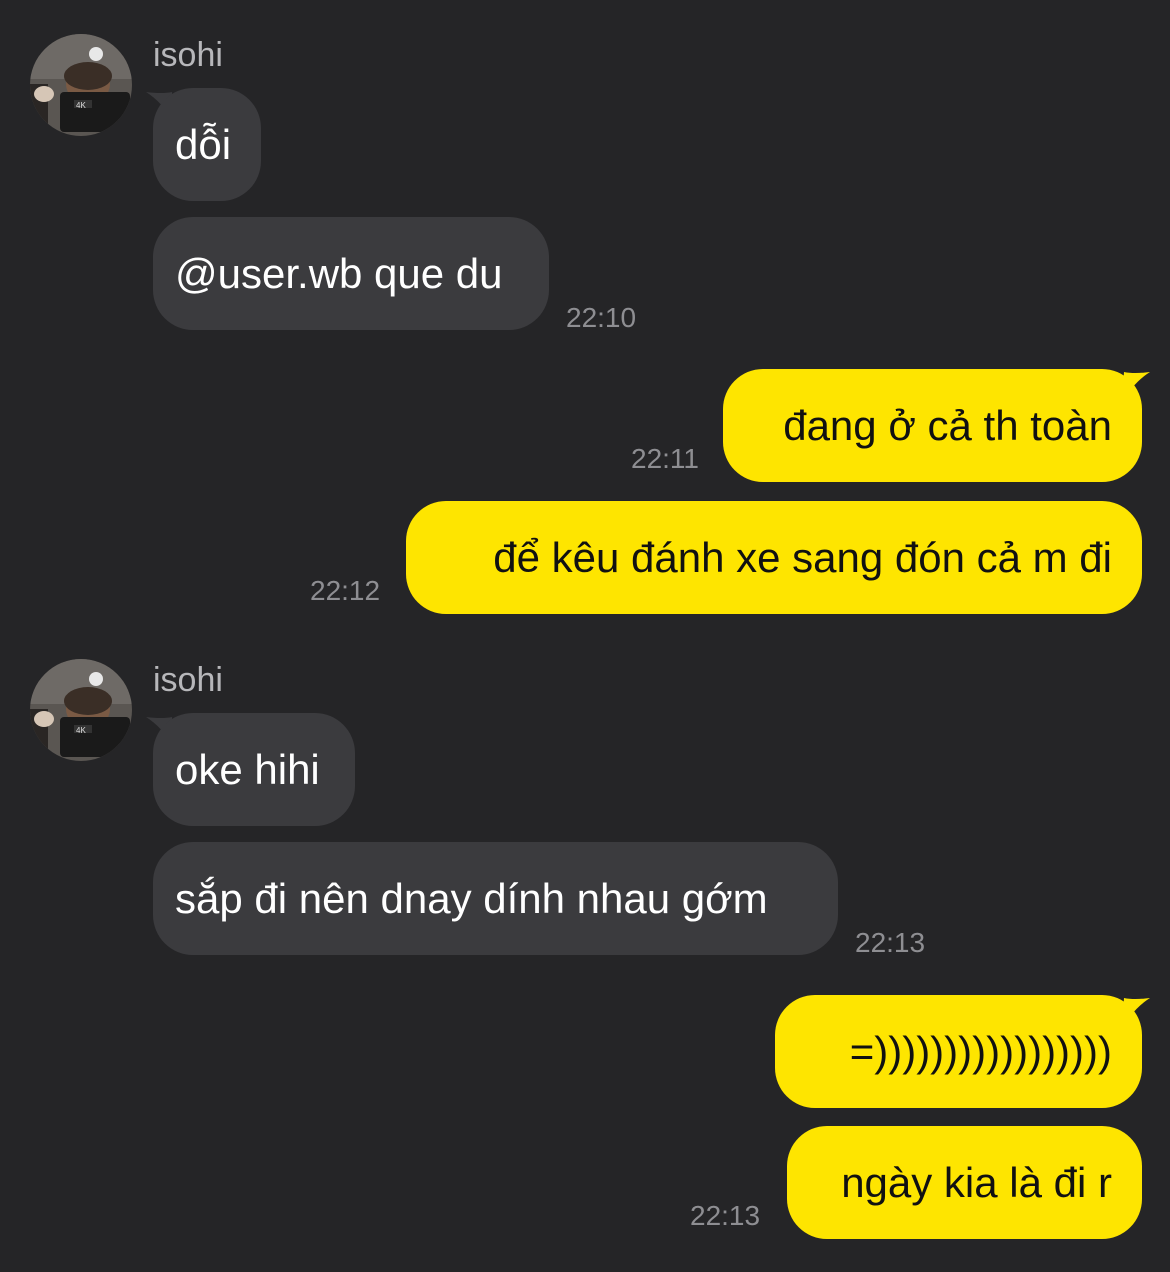  Describe the element at coordinates (958, 1051) in the screenshot. I see `outgoing-message: =)))))))))))))))))` at that location.